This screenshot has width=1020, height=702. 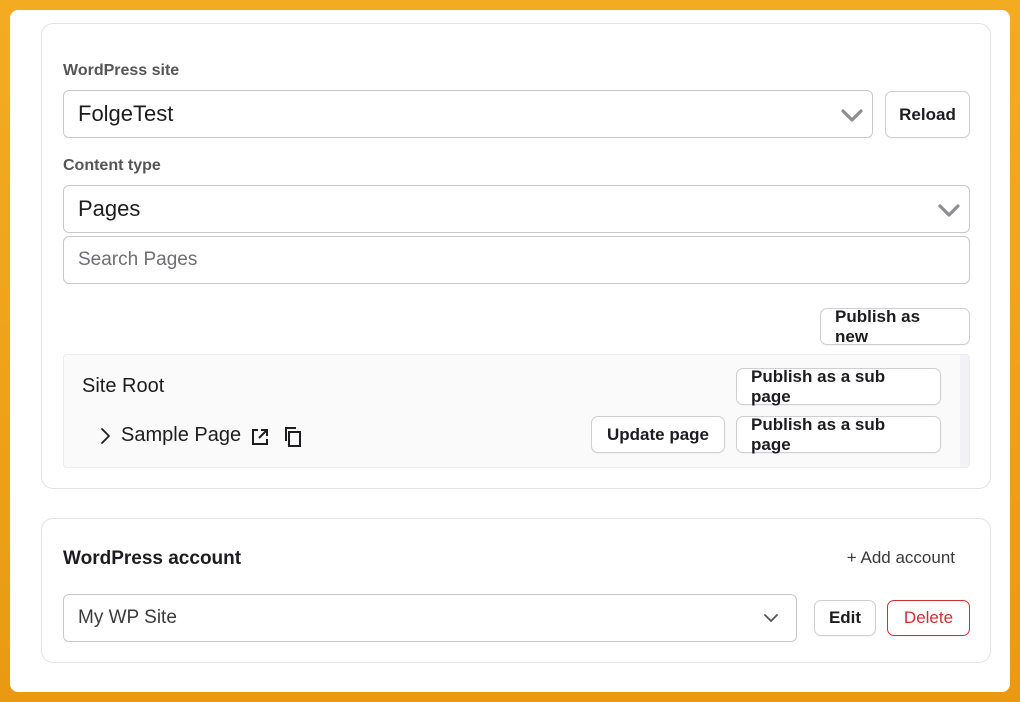 I want to click on publish-sub-page-button: Publish as a sub page, so click(x=838, y=434).